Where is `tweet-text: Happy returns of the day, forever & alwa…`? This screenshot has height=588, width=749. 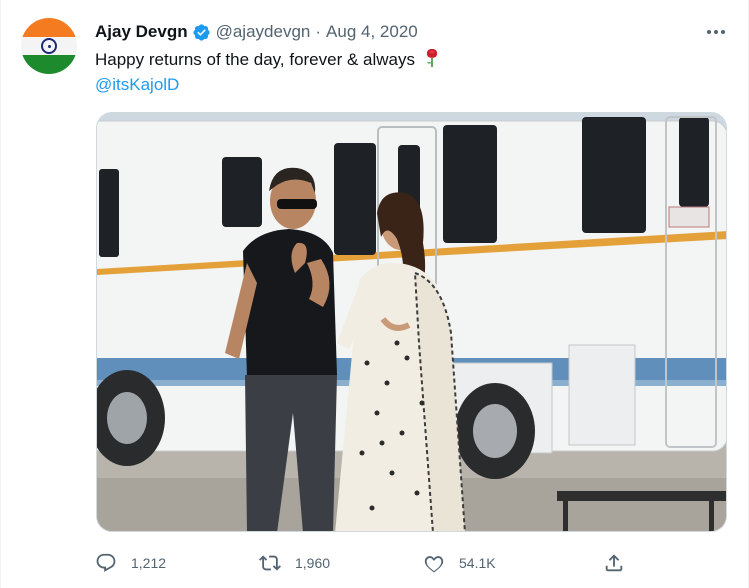 tweet-text: Happy returns of the day, forever & alwa… is located at coordinates (267, 60).